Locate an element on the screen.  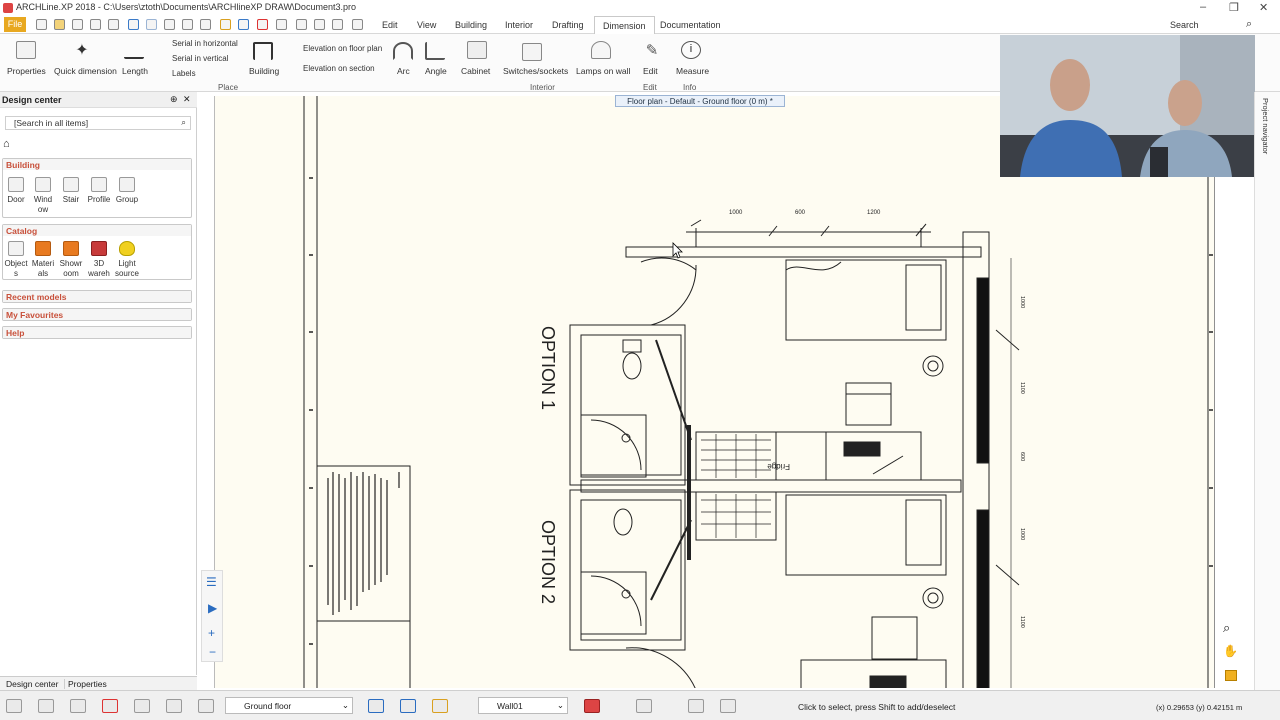
trim-icon is located at coordinates (301, 24).